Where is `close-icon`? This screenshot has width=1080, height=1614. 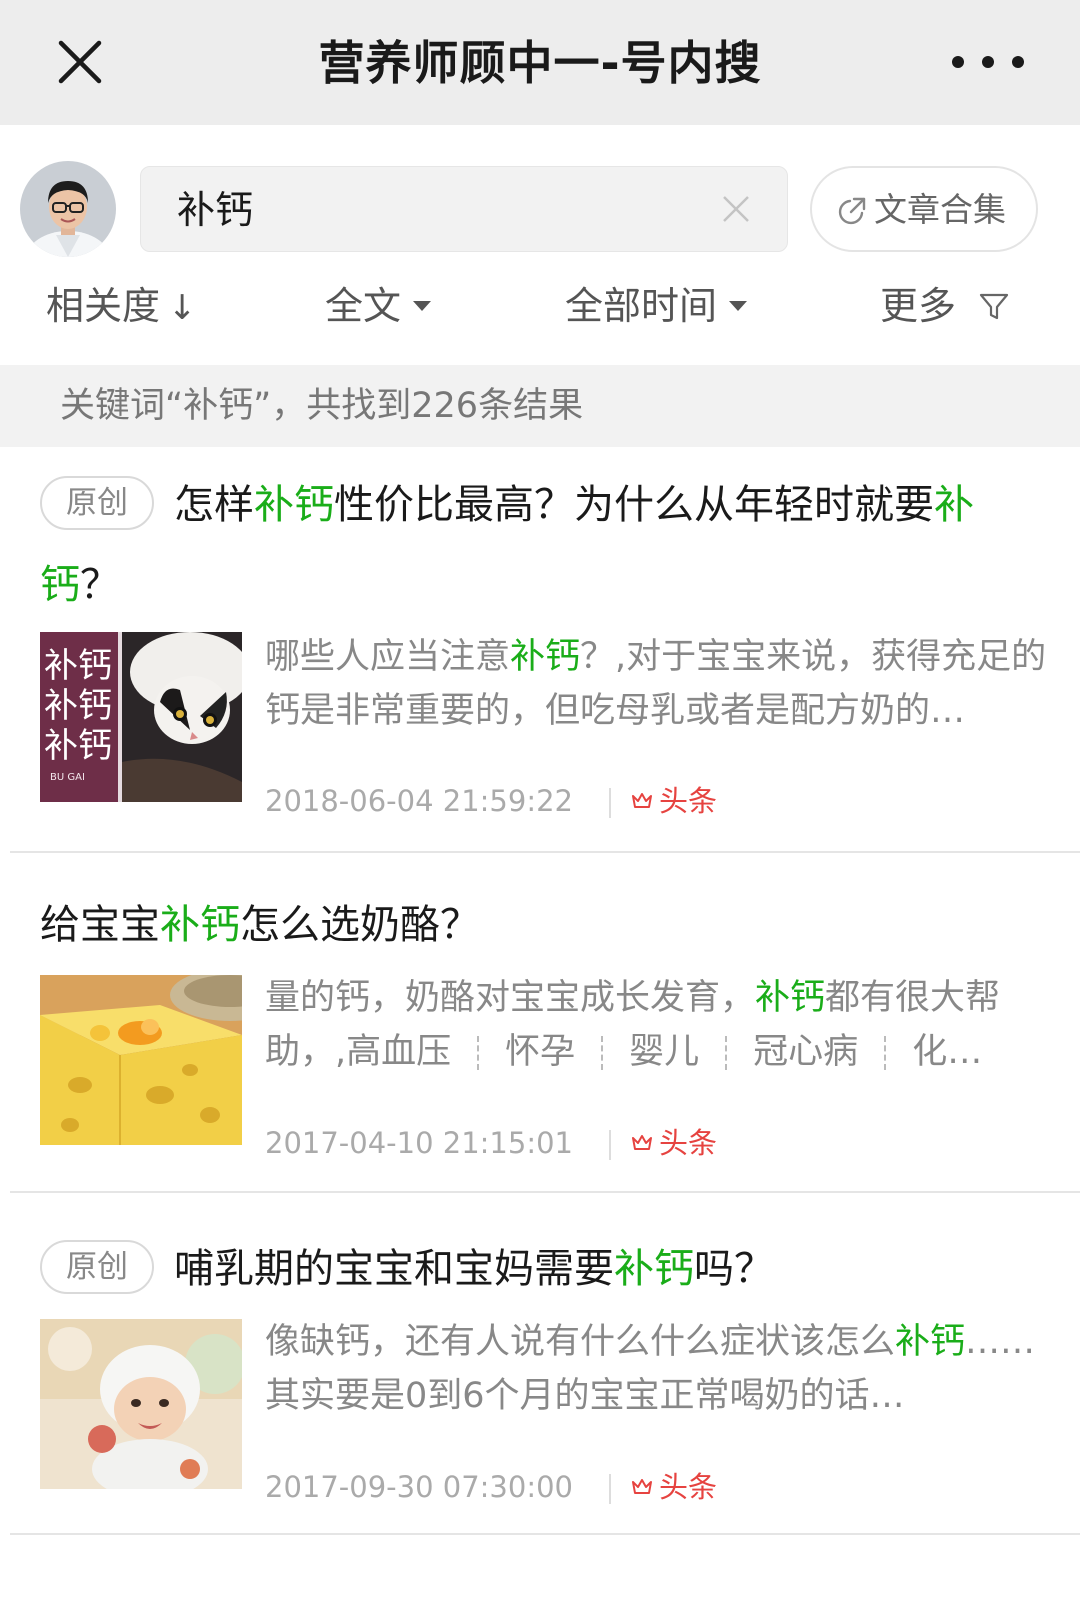
close-icon is located at coordinates (80, 62).